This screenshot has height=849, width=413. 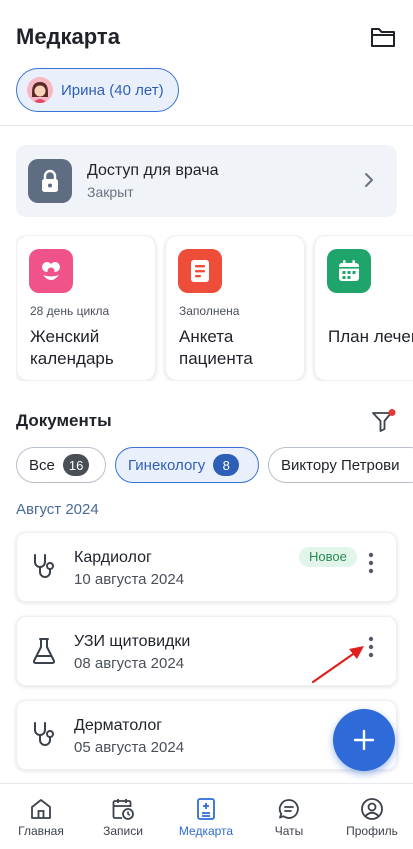 I want to click on tab-label: Главная, so click(x=41, y=831).